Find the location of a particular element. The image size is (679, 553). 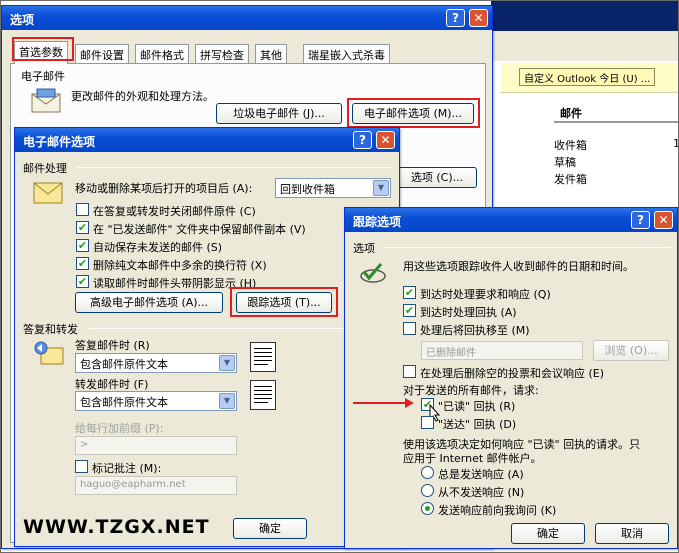

shade-headers-checkbox is located at coordinates (82, 281).